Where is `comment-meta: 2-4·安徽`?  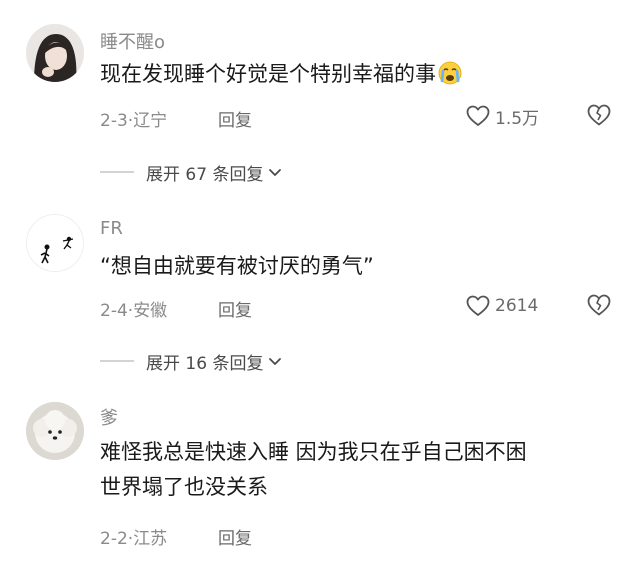 comment-meta: 2-4·安徽 is located at coordinates (133, 308).